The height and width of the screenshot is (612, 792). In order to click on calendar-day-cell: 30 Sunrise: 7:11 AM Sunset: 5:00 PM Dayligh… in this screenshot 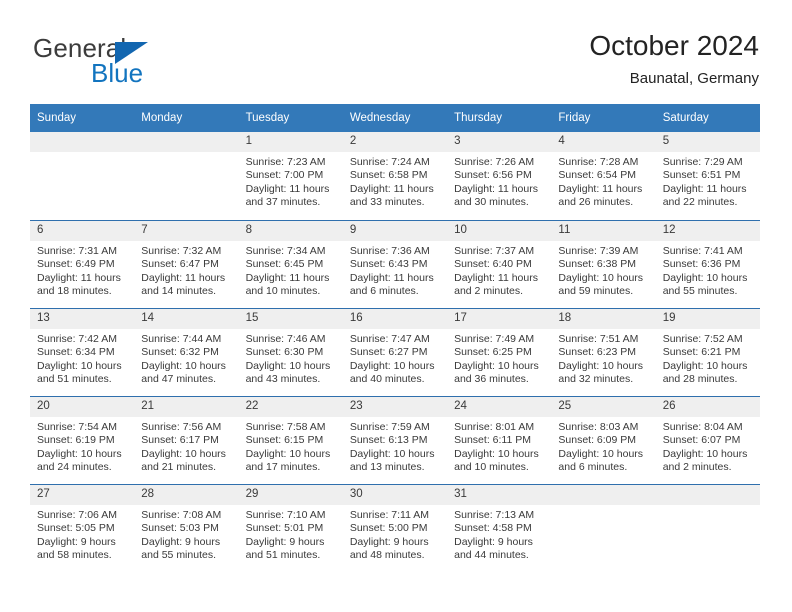, I will do `click(395, 528)`.